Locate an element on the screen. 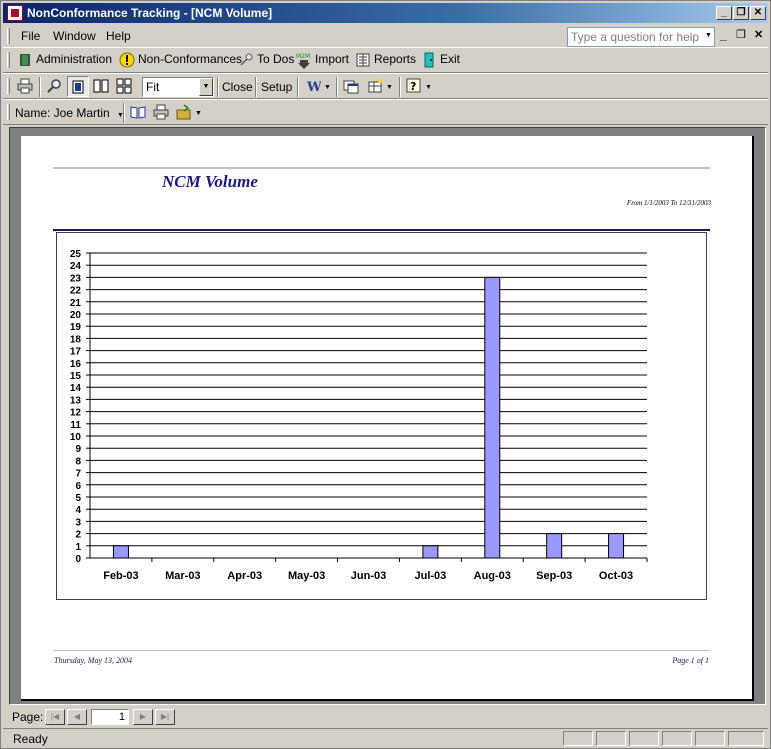  open-book-button is located at coordinates (139, 113).